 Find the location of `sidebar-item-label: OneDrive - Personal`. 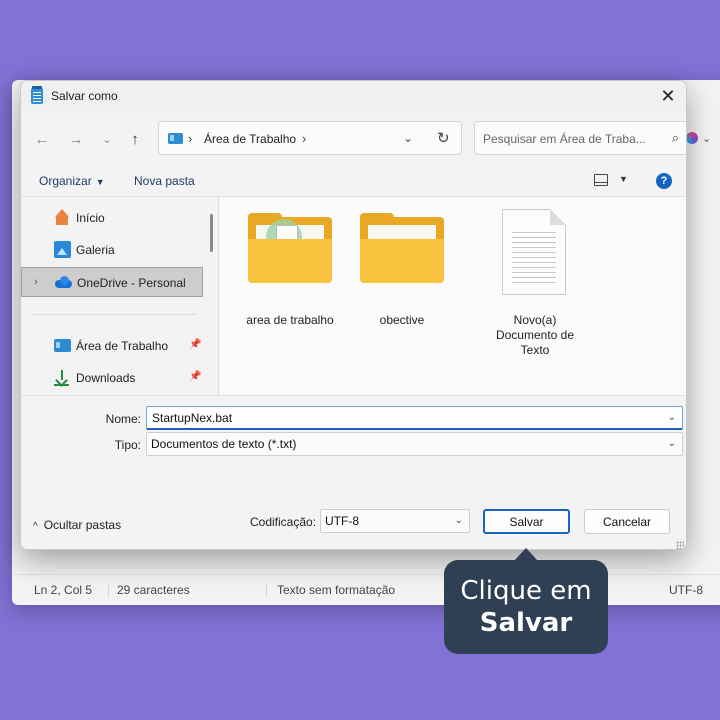

sidebar-item-label: OneDrive - Personal is located at coordinates (131, 283).